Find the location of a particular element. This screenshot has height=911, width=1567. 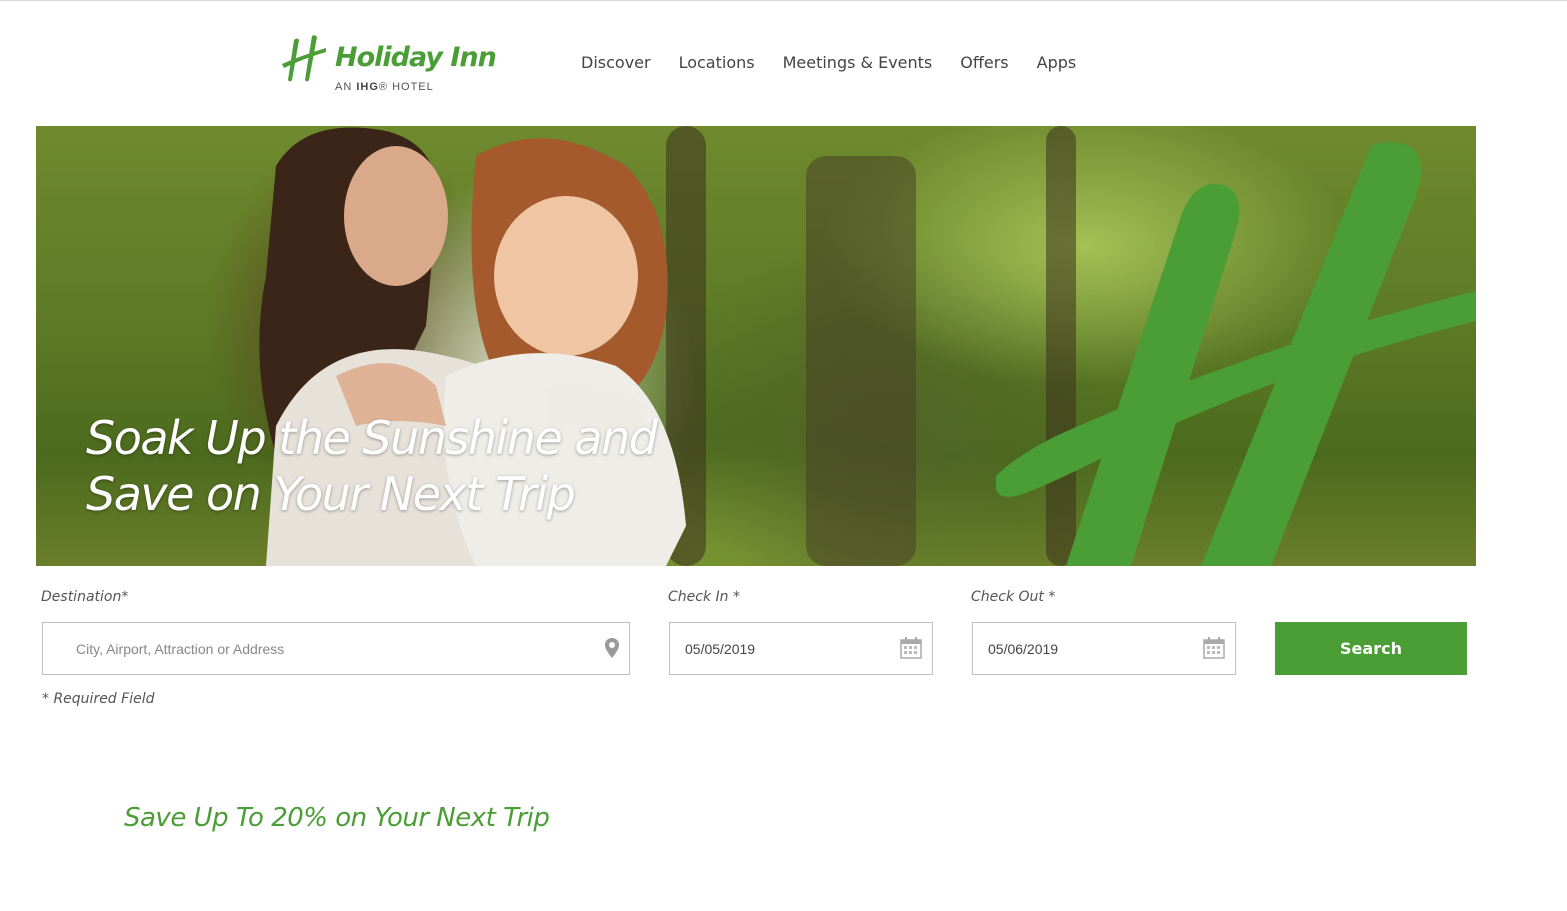

holiday-inn-h-watermark-icon is located at coordinates (1236, 354).